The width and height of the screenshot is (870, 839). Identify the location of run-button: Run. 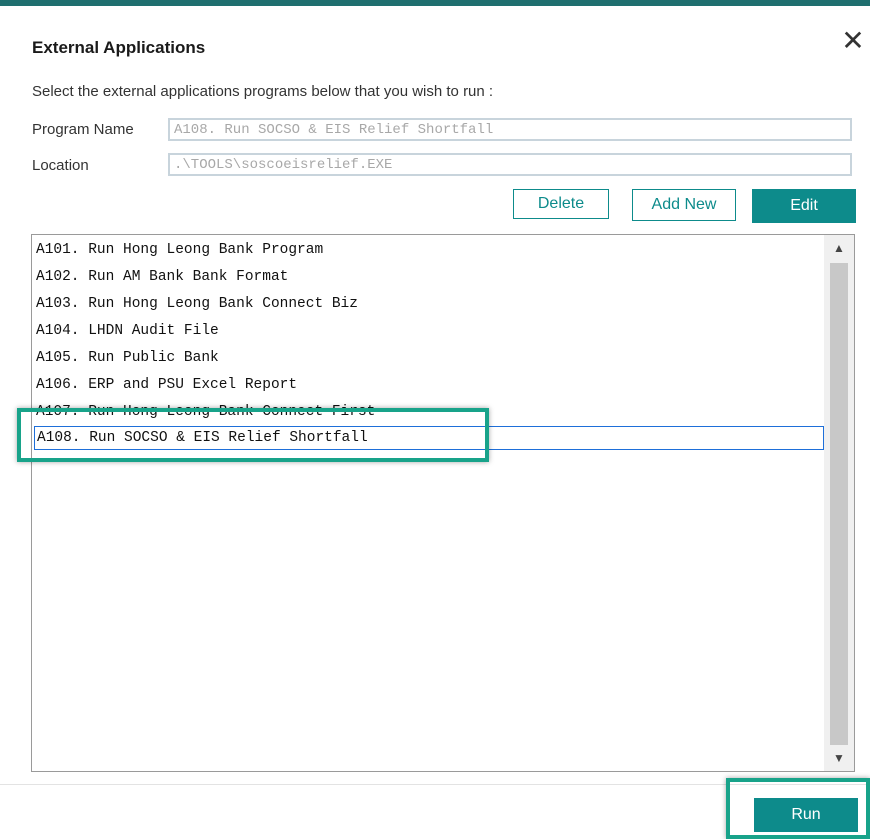
(806, 815).